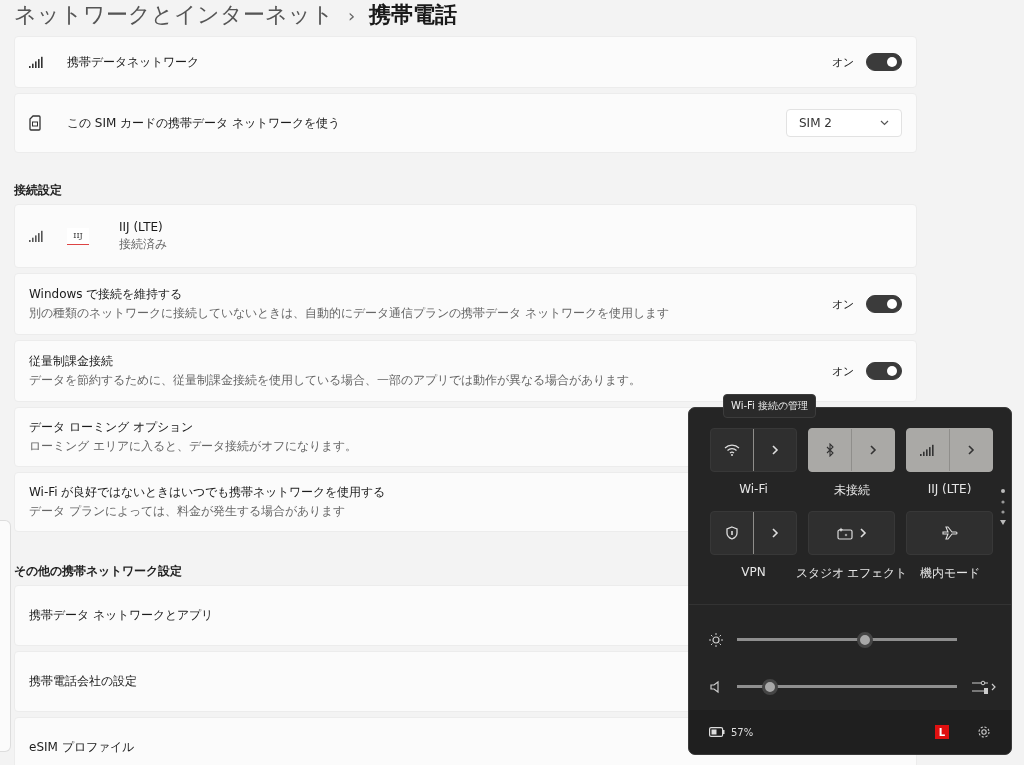 The image size is (1024, 765). Describe the element at coordinates (770, 406) in the screenshot. I see `tooltip: Wi-Fi 接続の管理` at that location.